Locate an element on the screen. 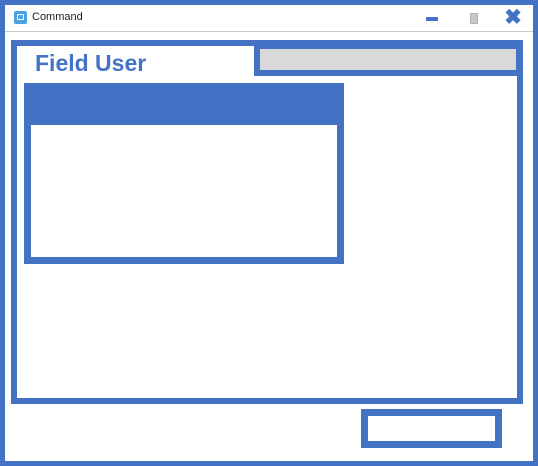  title-bar: Command ✖ is located at coordinates (269, 18).